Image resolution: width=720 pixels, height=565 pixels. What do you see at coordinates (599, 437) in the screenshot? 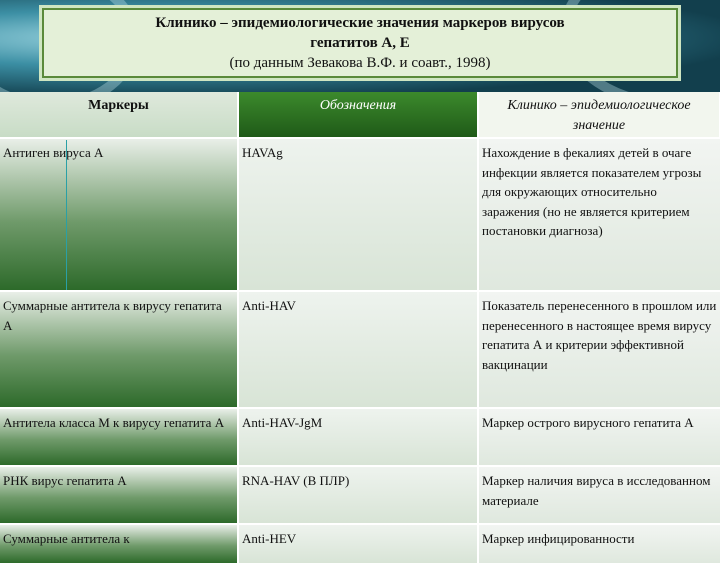
I see `cell-meaning: Маркер острого вирусного гепатита А` at bounding box center [599, 437].